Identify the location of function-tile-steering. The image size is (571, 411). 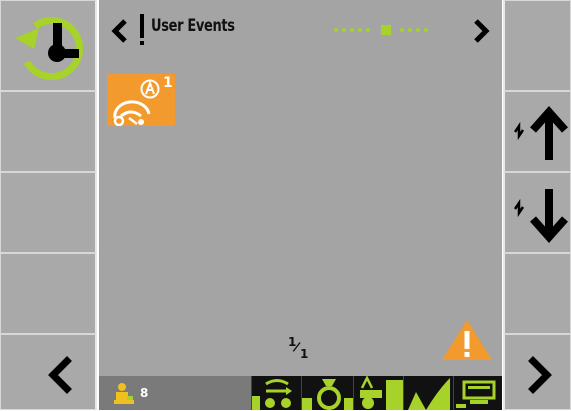
(327, 393).